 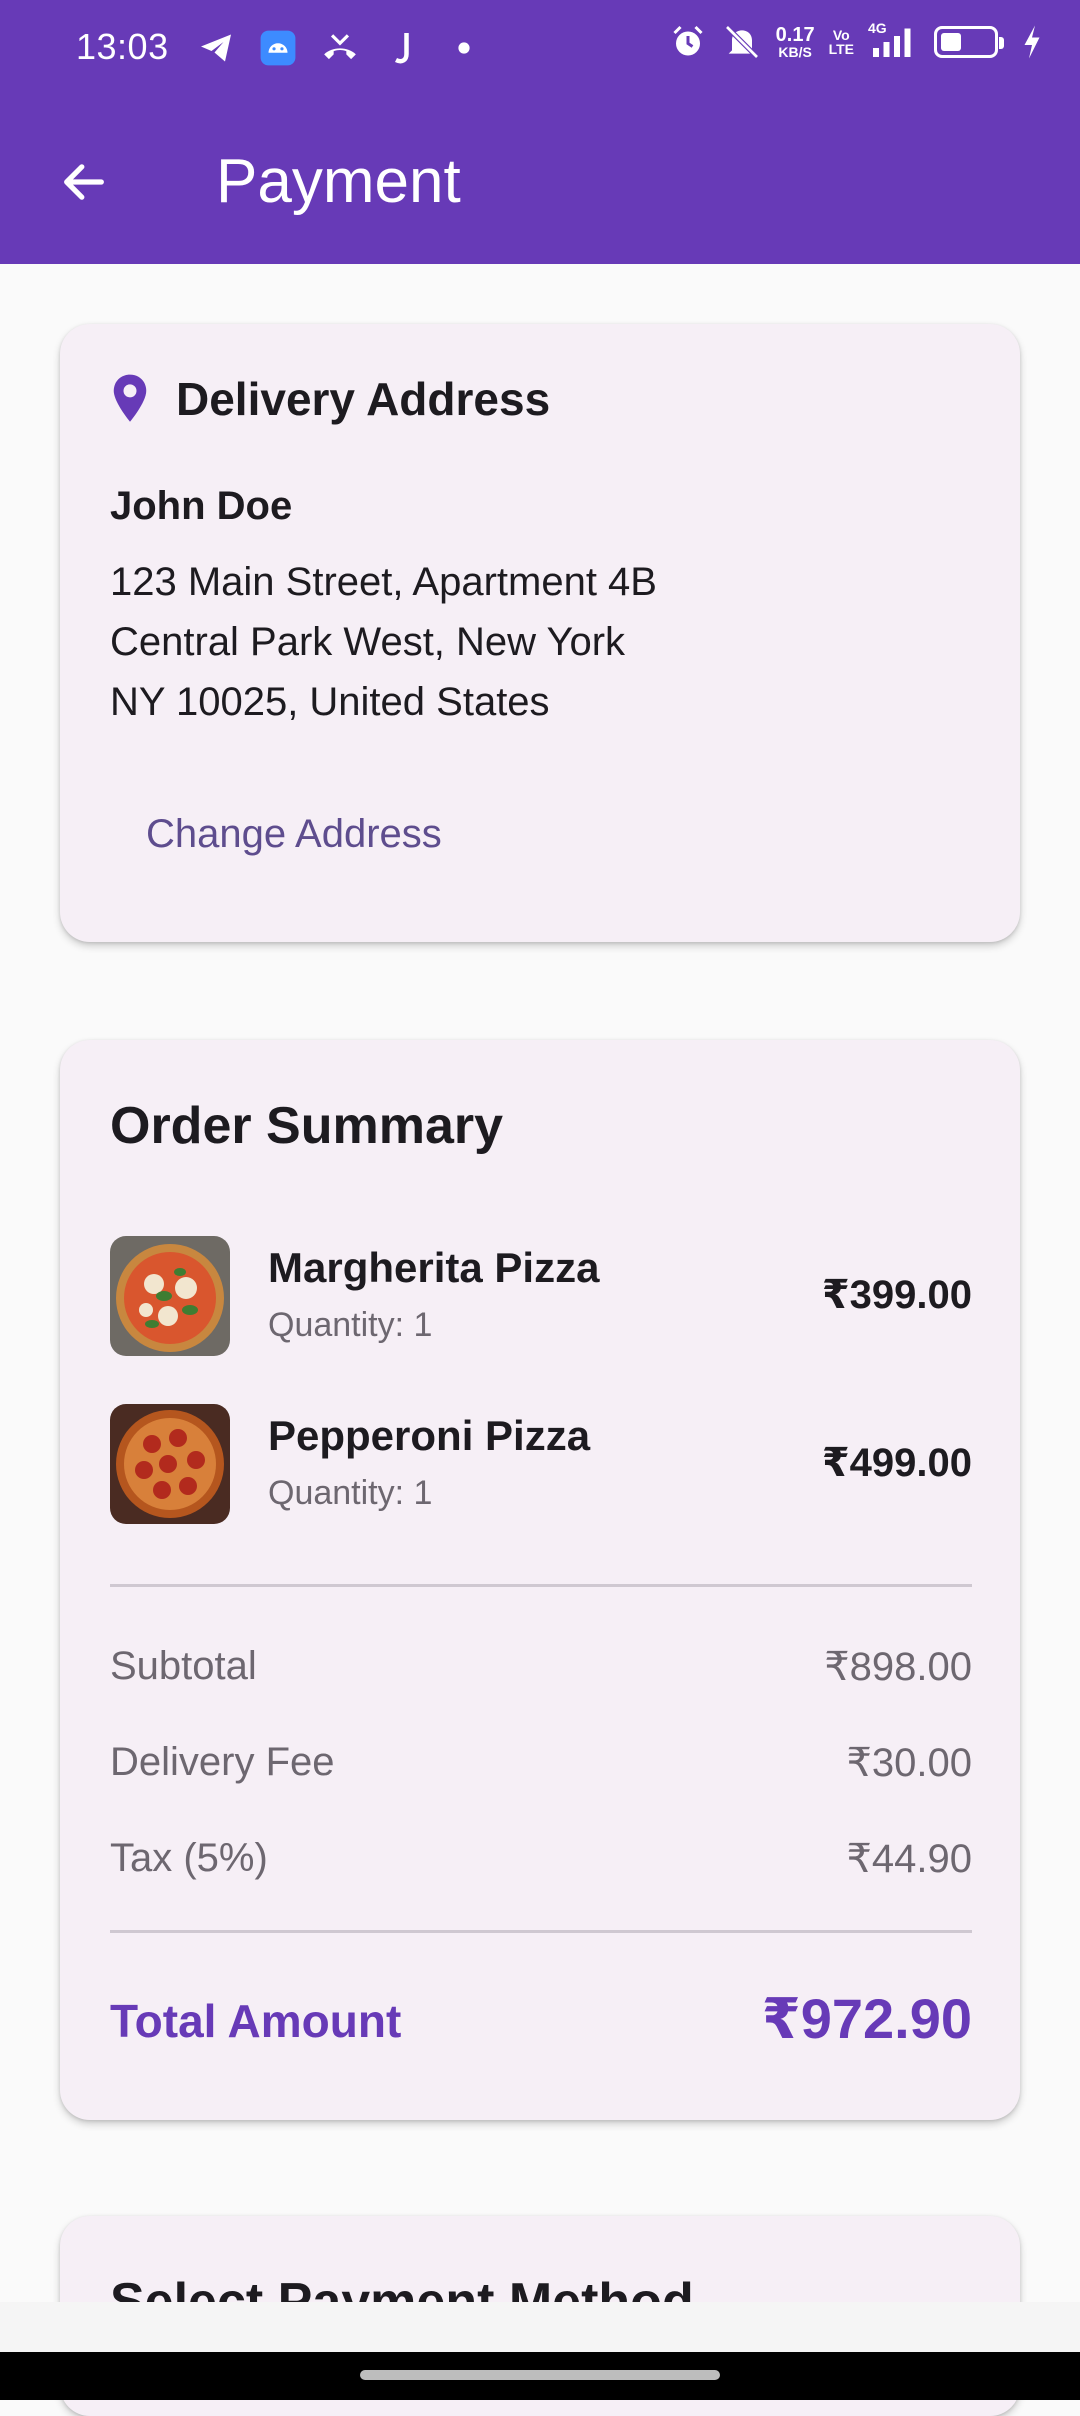 I want to click on order-summary-title: Order Summary, so click(x=307, y=1126).